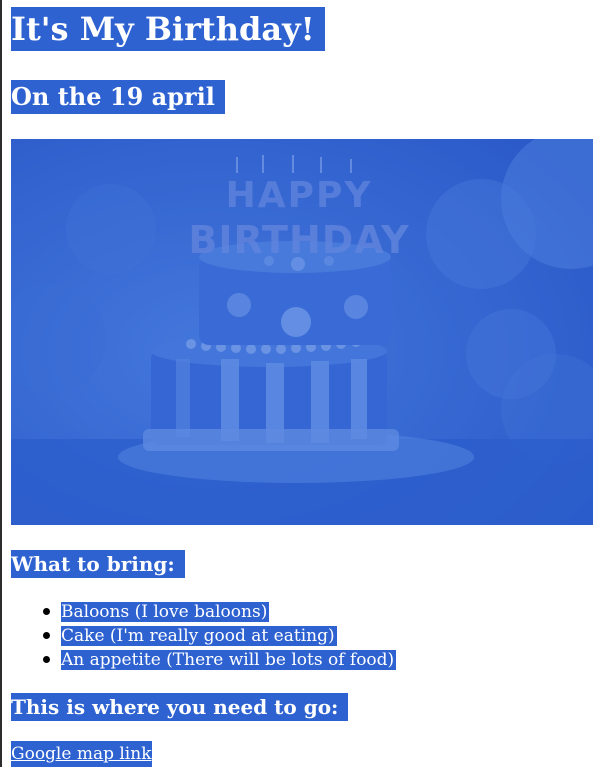 The width and height of the screenshot is (608, 767). What do you see at coordinates (1, 383) in the screenshot?
I see `page-left-border` at bounding box center [1, 383].